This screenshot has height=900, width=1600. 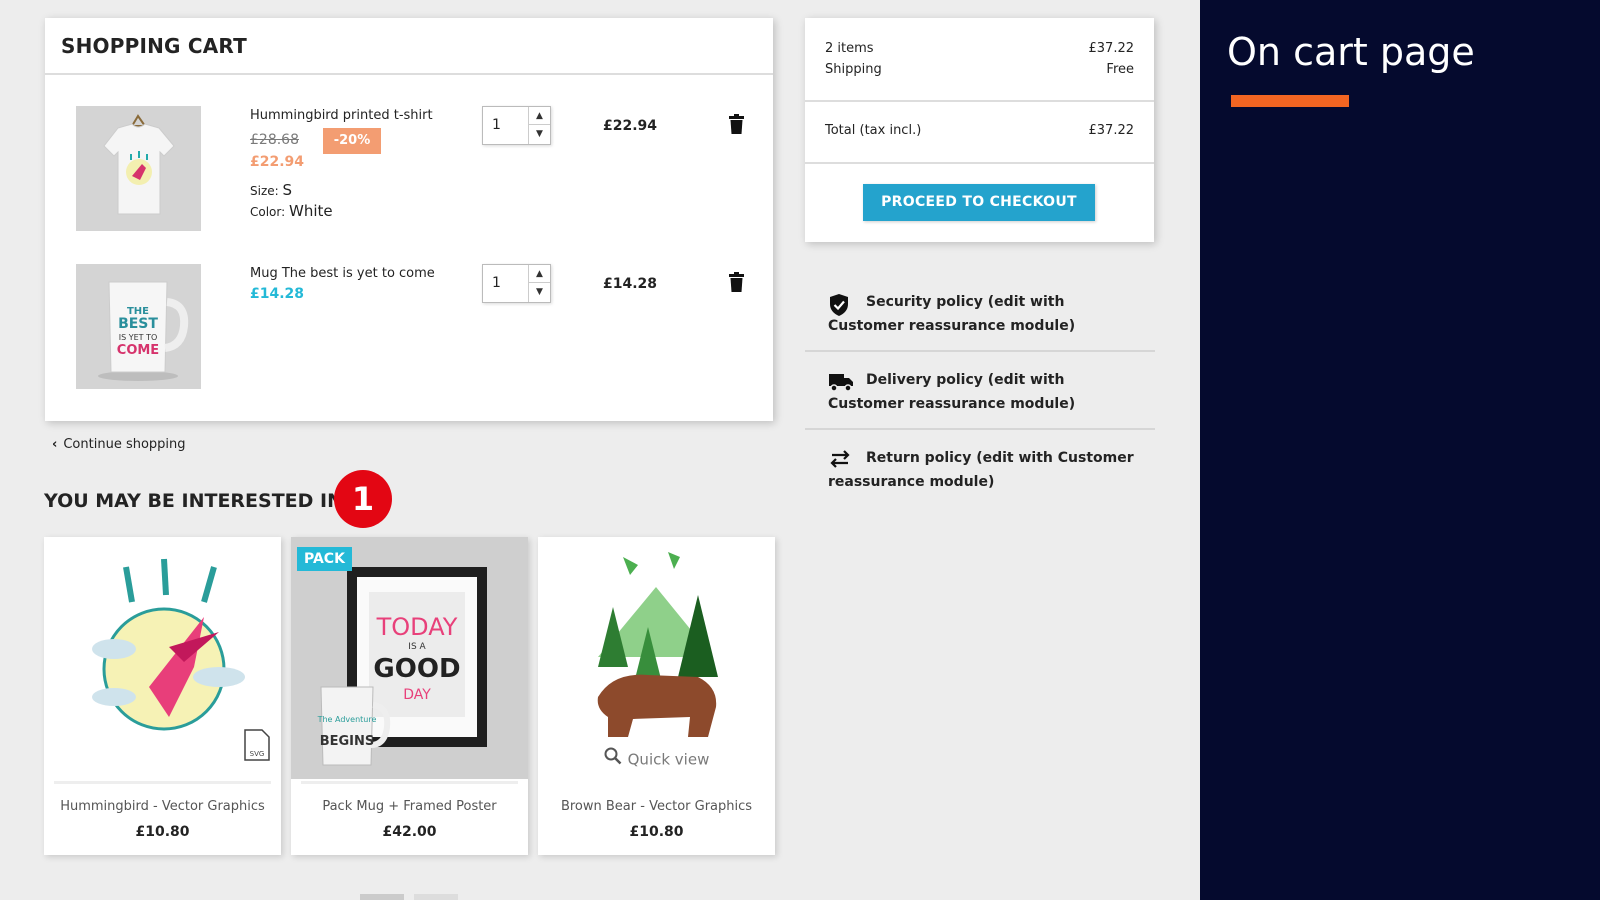 I want to click on svg-text: GOOD, so click(x=416, y=669).